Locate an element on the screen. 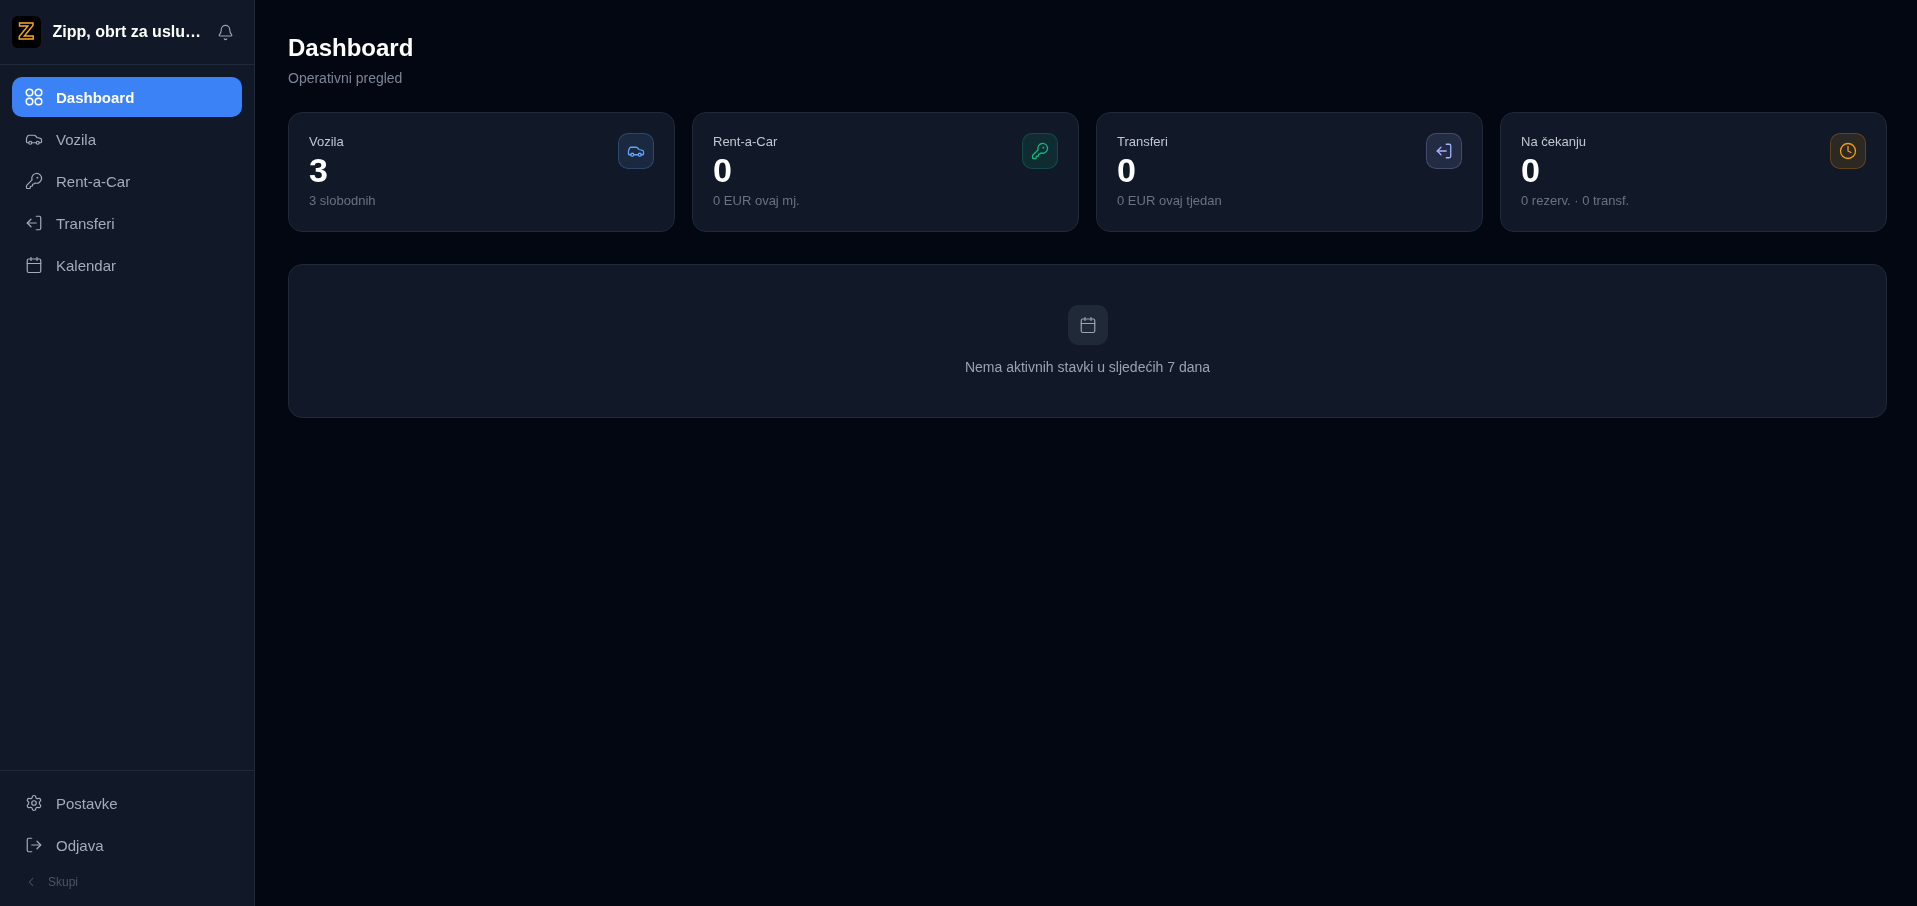  page-subtitle: Operativni pregled is located at coordinates (346, 78).